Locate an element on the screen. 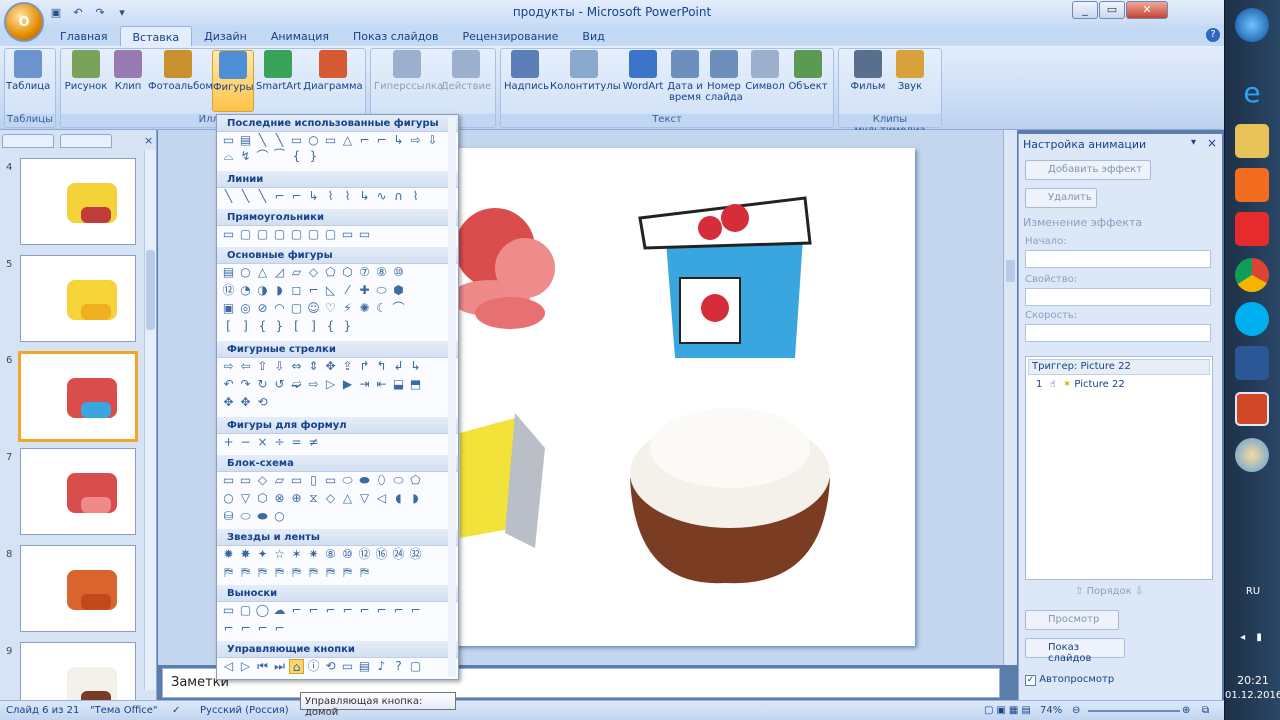  shape-option-icon: ▯ is located at coordinates (313, 480).